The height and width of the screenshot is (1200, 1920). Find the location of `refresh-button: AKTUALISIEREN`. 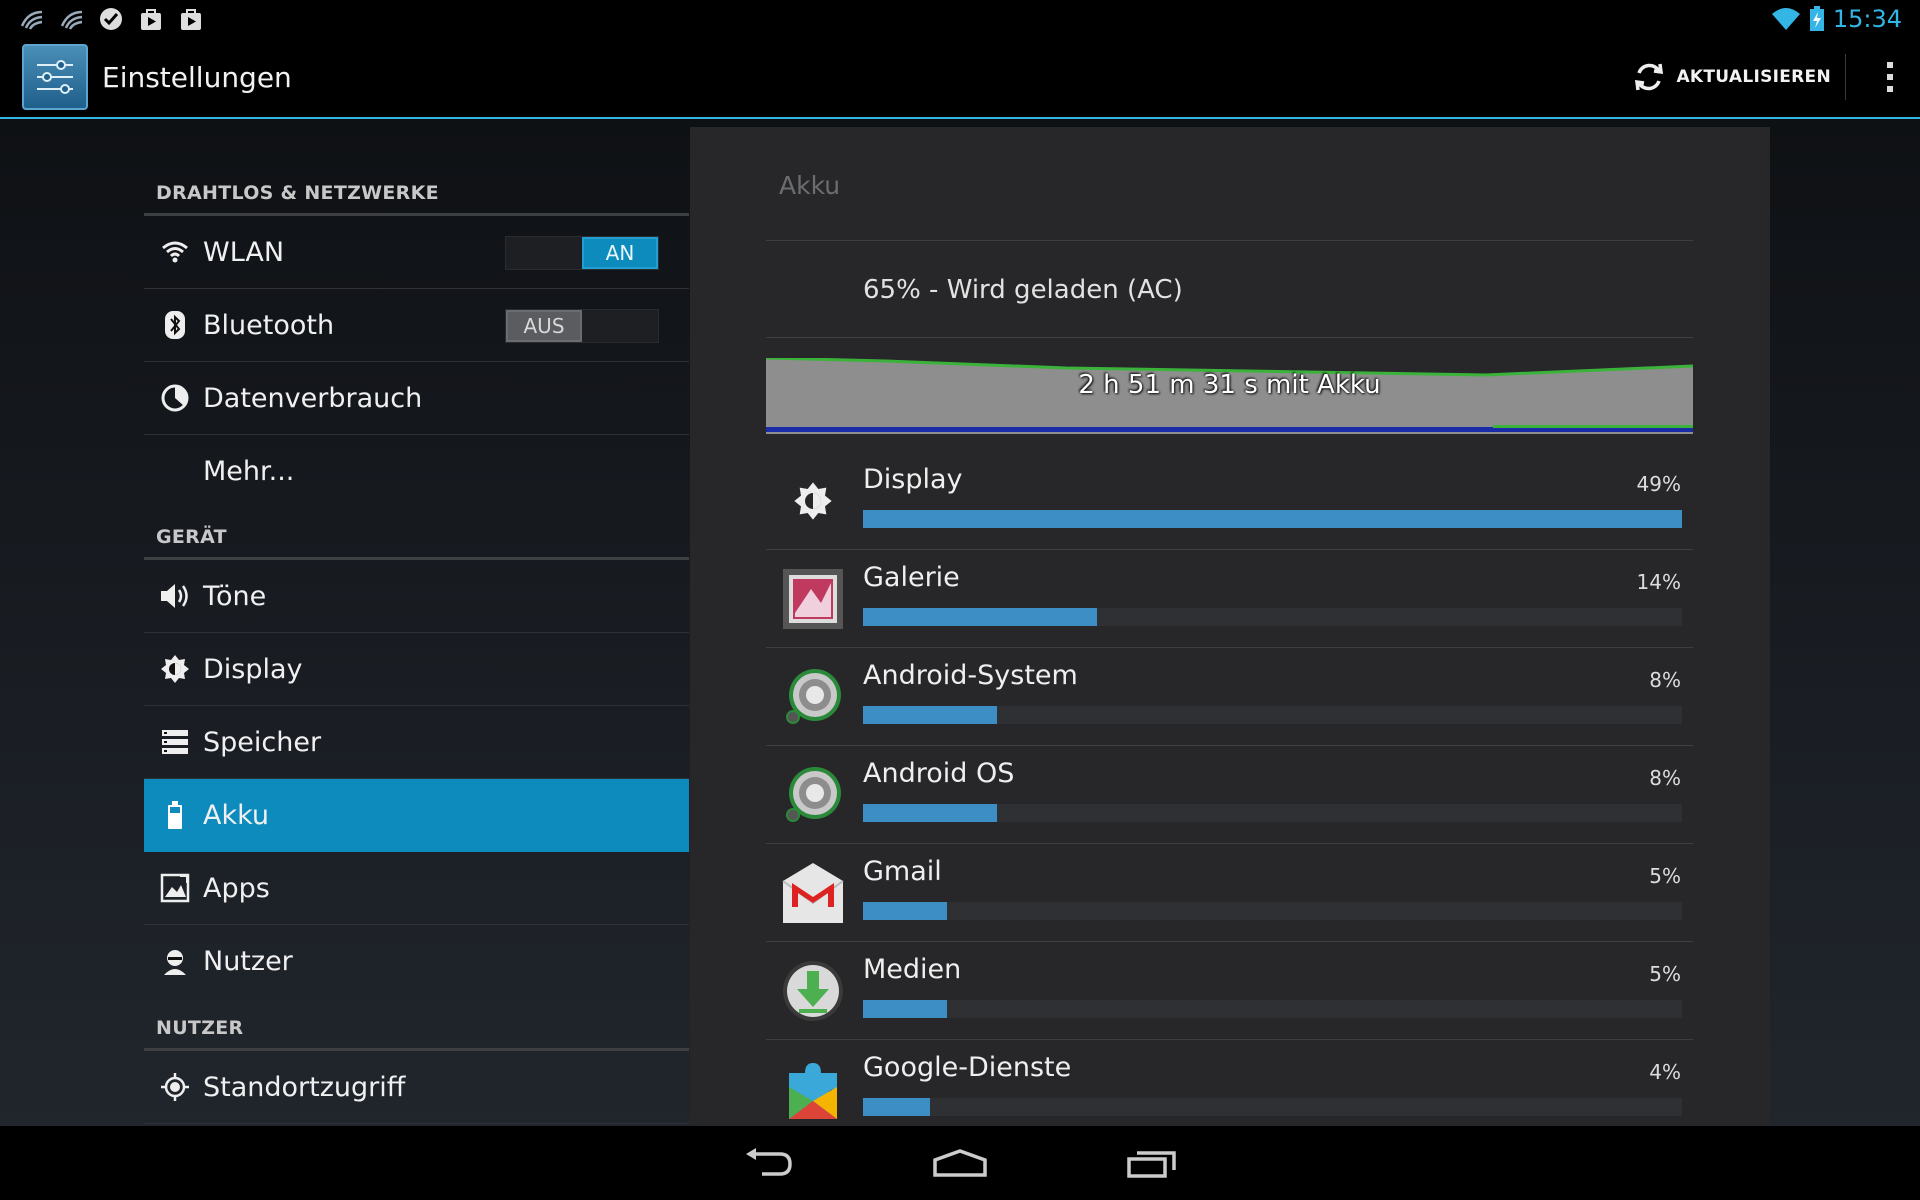

refresh-button: AKTUALISIEREN is located at coordinates (1731, 77).